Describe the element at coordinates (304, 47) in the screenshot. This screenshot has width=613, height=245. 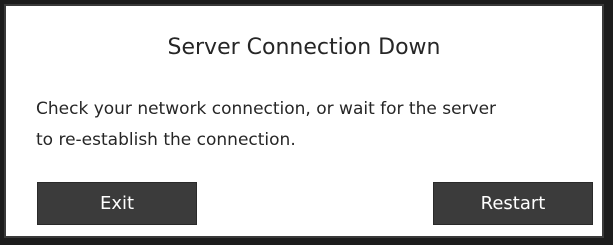
I see `dialog-title: Server Connection Down` at that location.